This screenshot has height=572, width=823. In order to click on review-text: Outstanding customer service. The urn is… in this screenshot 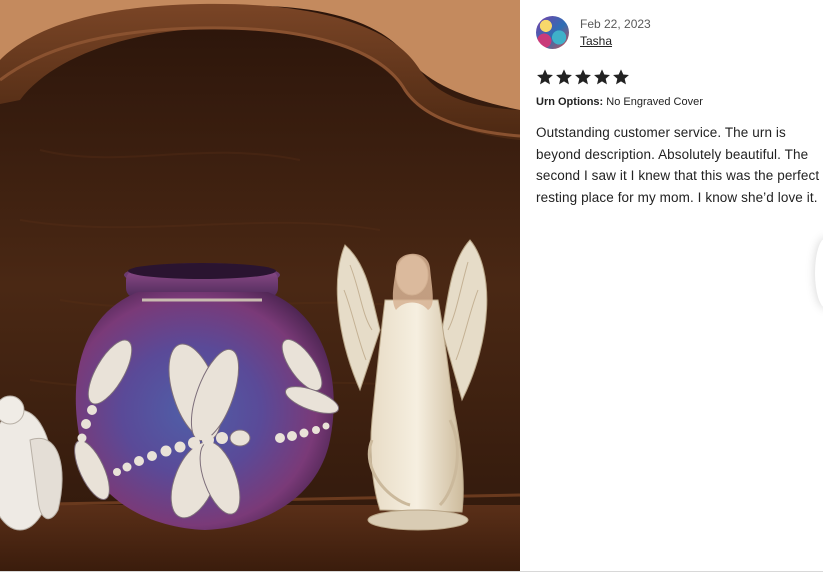, I will do `click(678, 165)`.